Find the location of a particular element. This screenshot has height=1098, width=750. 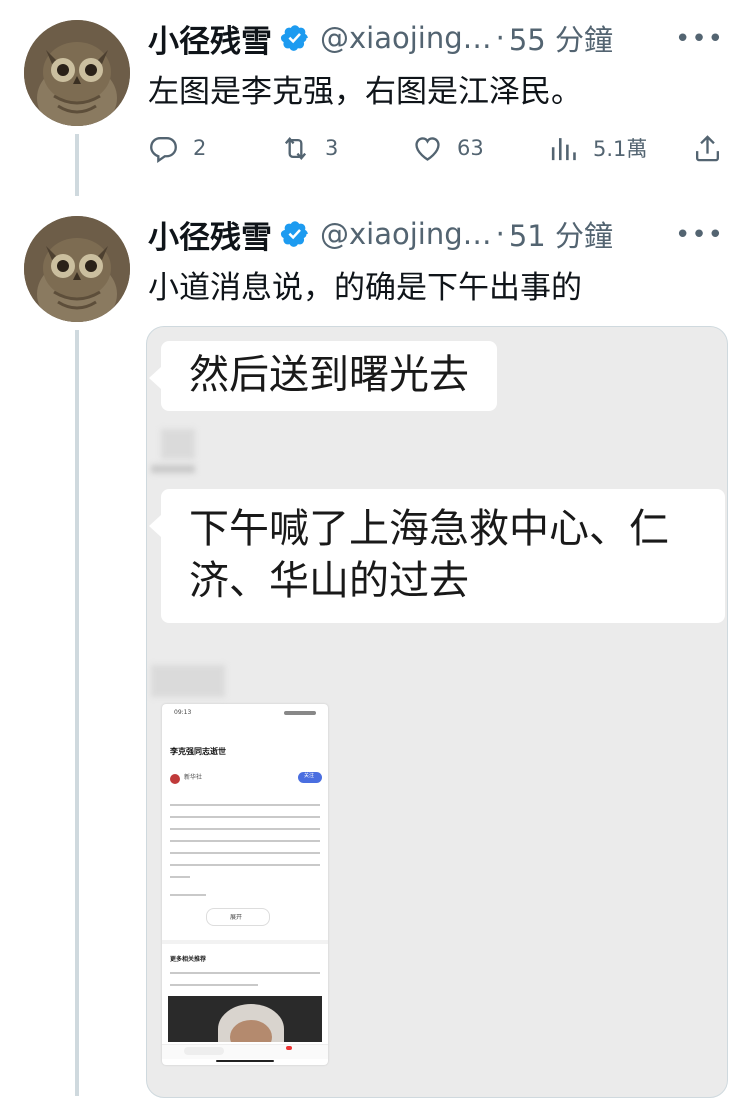

author-name: 新华社 is located at coordinates (193, 777).